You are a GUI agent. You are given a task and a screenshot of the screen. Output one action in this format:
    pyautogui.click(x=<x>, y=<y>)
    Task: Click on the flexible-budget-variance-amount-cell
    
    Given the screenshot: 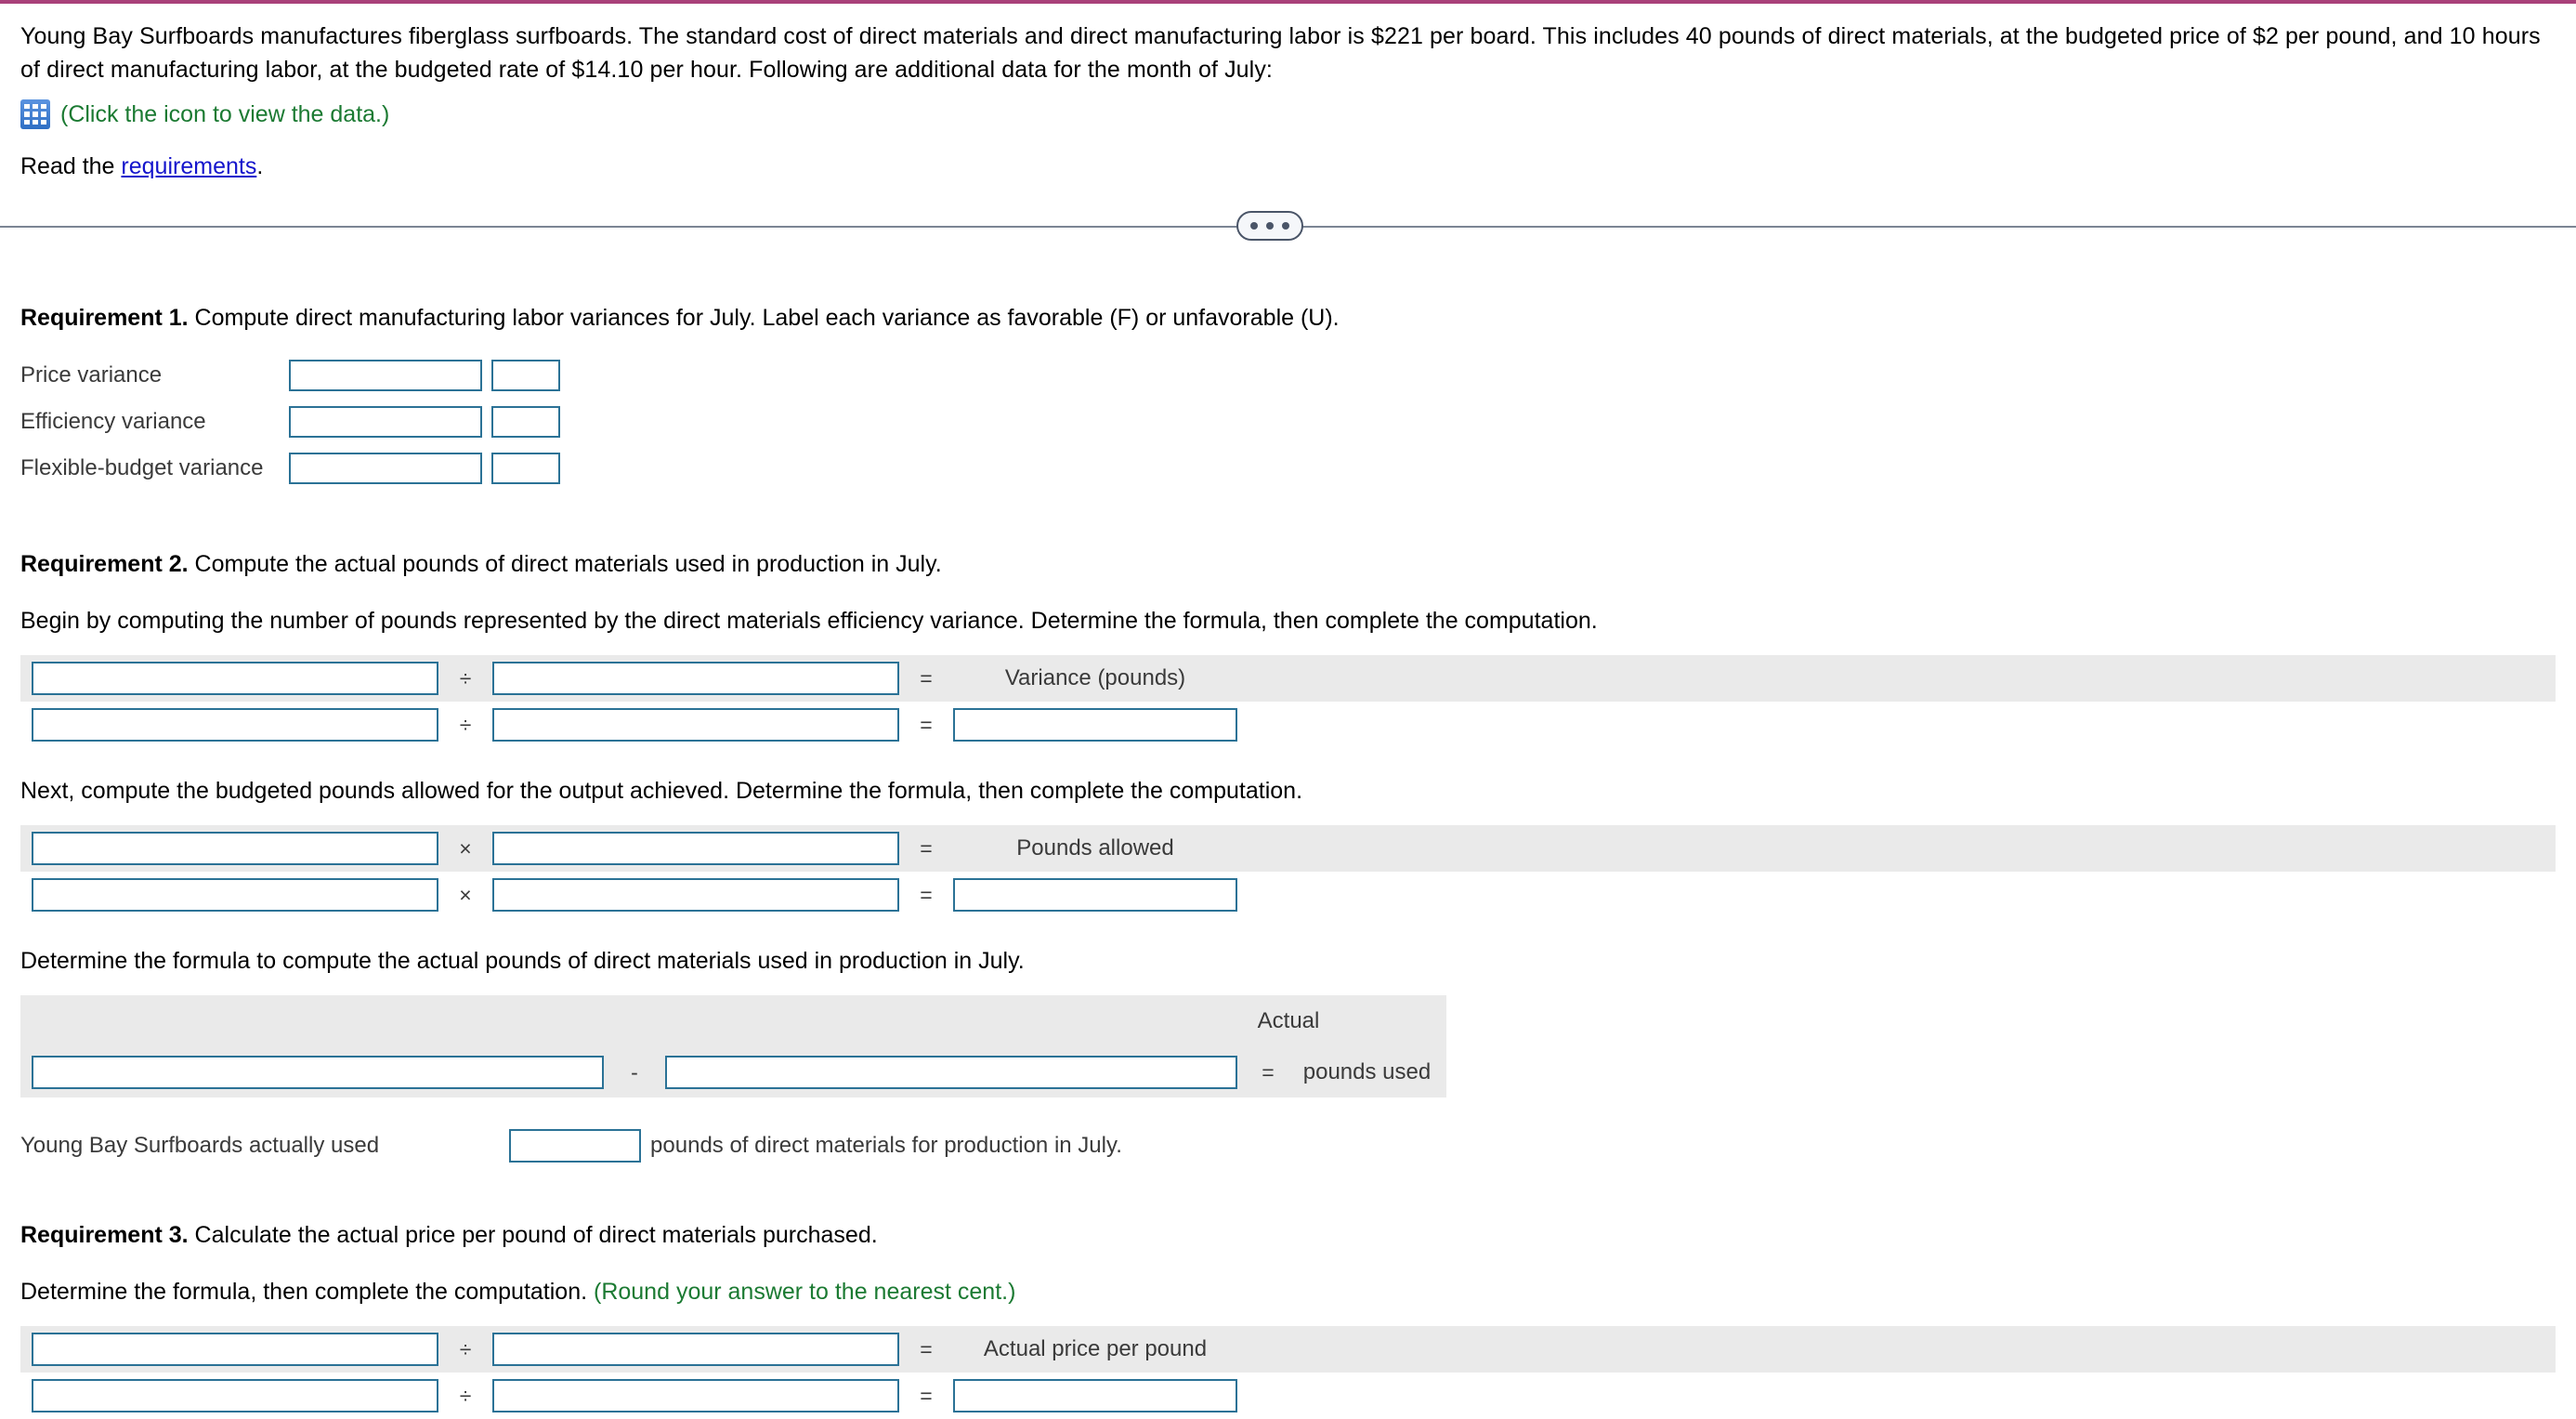 What is the action you would take?
    pyautogui.click(x=390, y=468)
    